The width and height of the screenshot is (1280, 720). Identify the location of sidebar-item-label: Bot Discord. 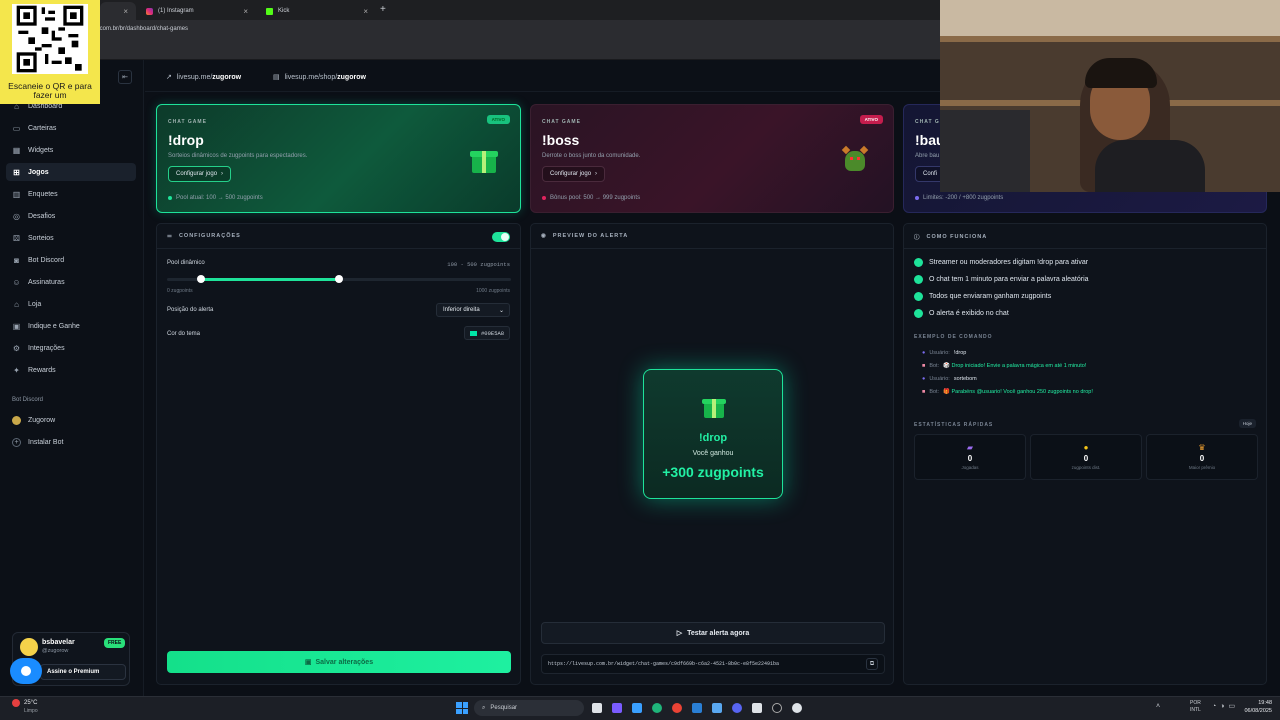
(46, 260).